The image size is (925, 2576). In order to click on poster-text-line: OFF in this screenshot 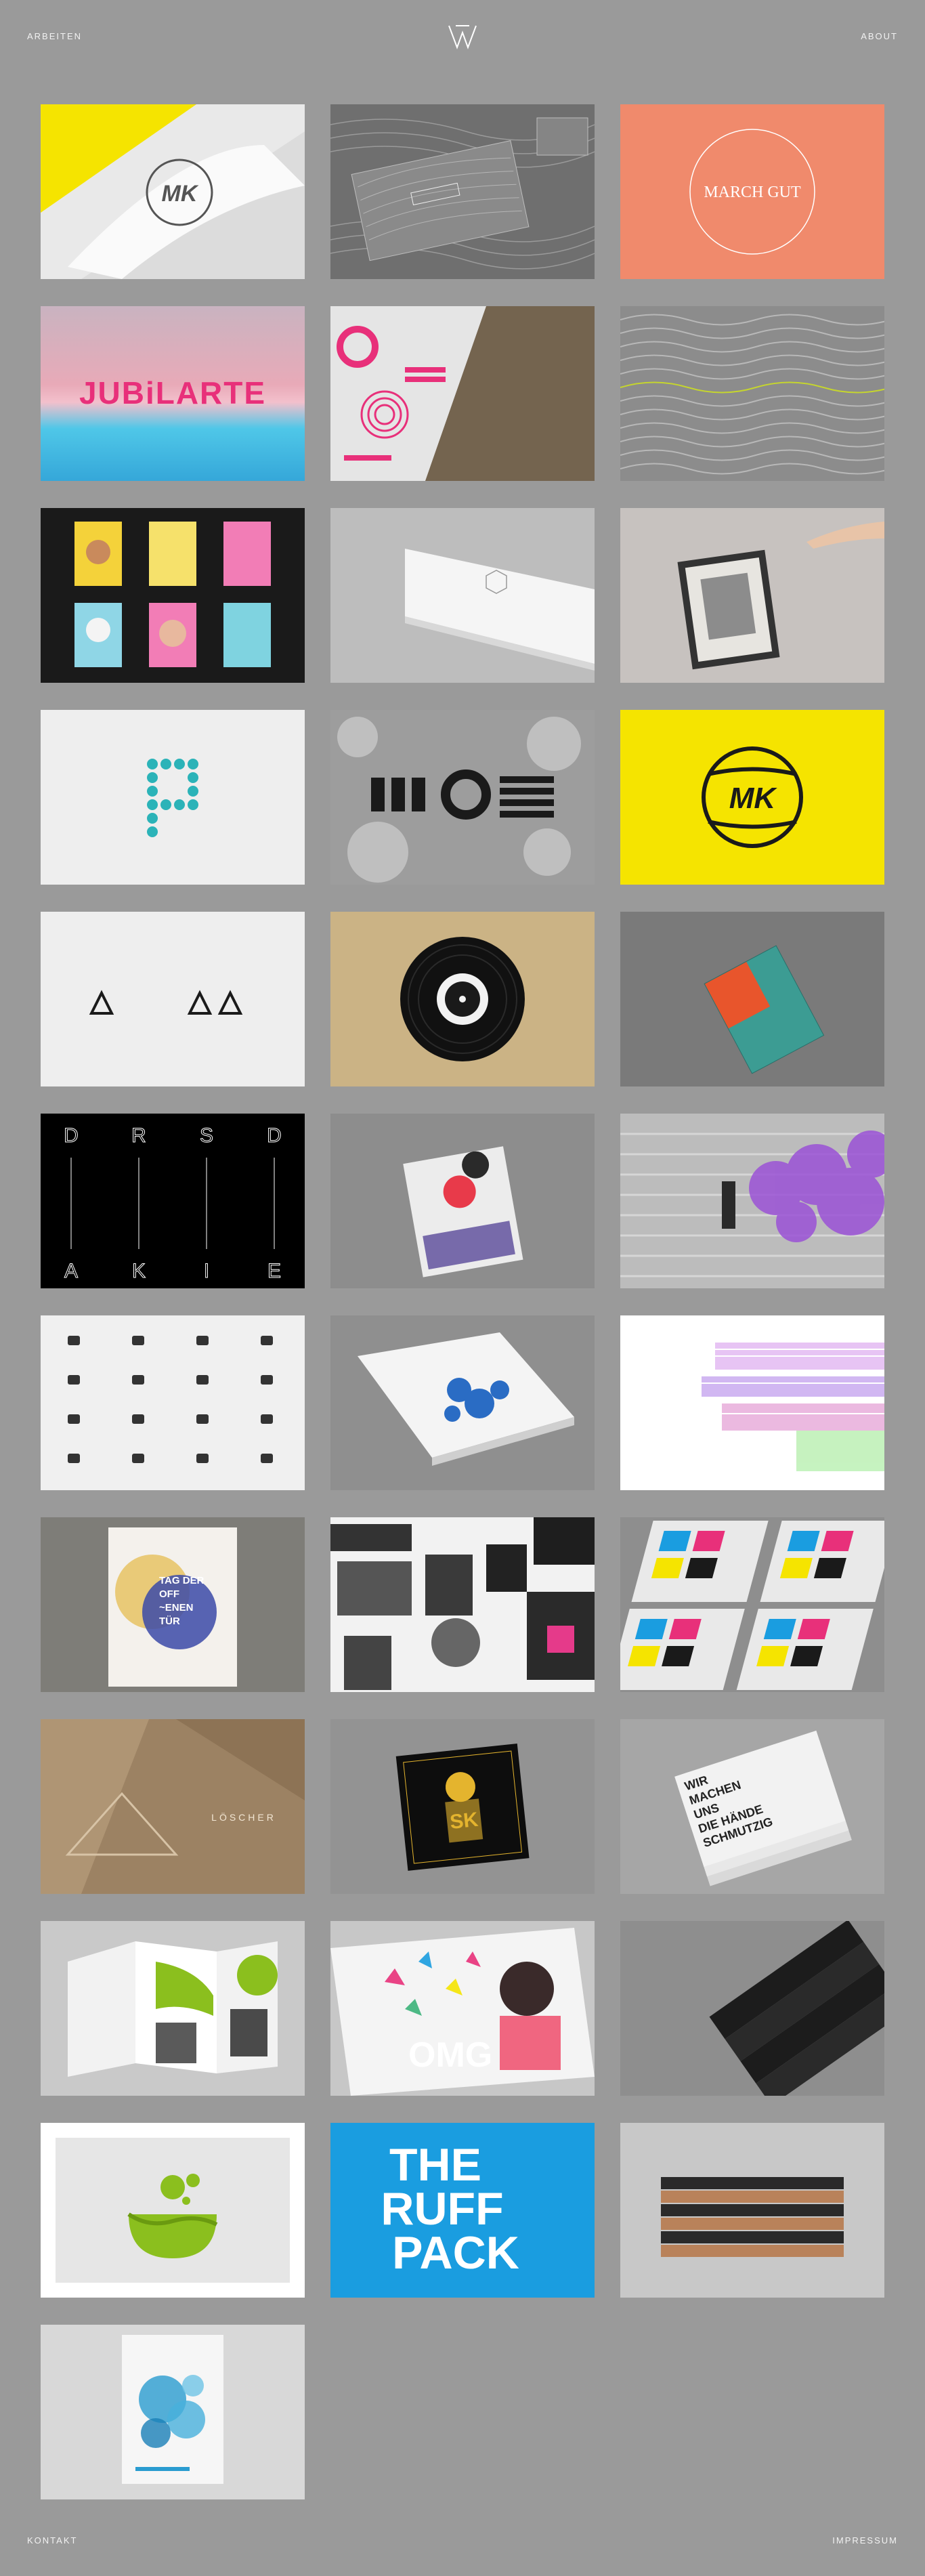, I will do `click(169, 1594)`.